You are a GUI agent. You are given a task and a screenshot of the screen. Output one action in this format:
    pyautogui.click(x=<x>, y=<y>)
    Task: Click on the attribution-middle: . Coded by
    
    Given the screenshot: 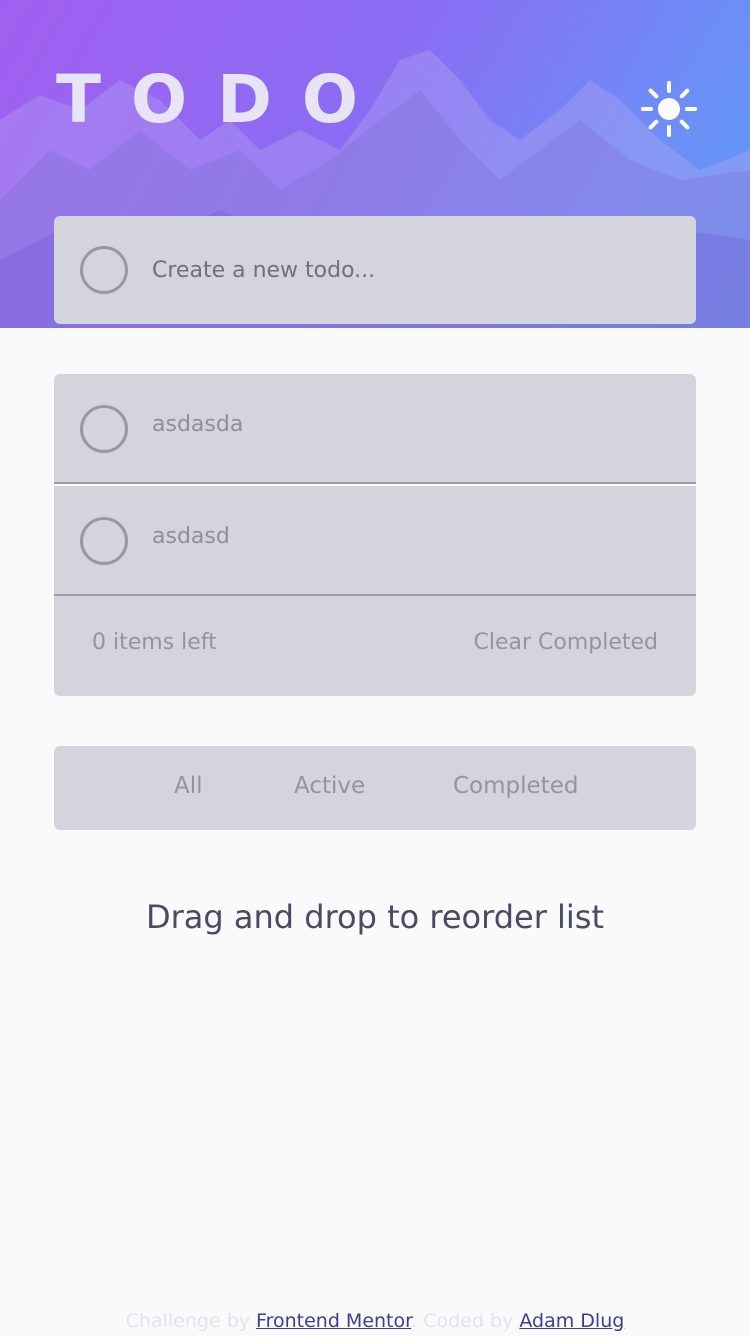 What is the action you would take?
    pyautogui.click(x=465, y=1321)
    